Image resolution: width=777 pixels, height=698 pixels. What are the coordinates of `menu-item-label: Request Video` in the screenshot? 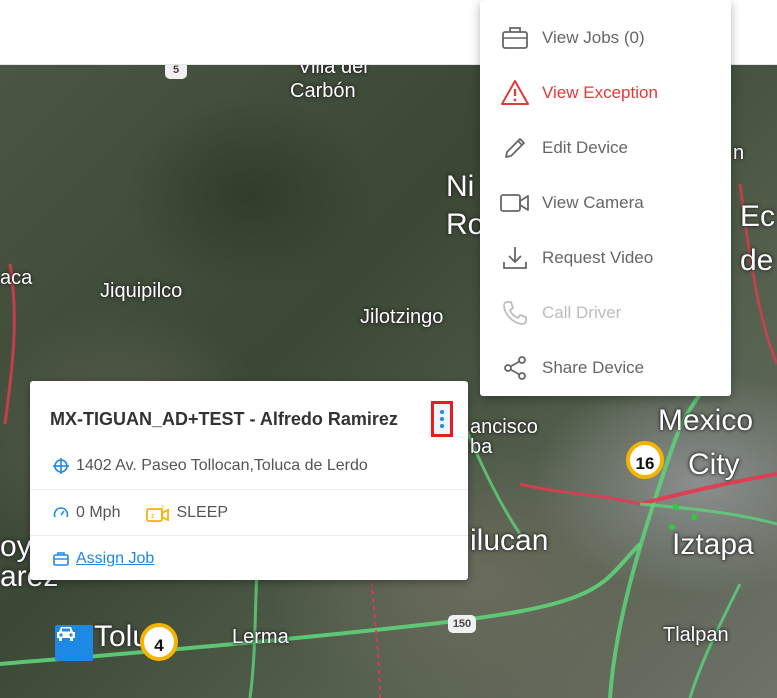 It's located at (598, 257).